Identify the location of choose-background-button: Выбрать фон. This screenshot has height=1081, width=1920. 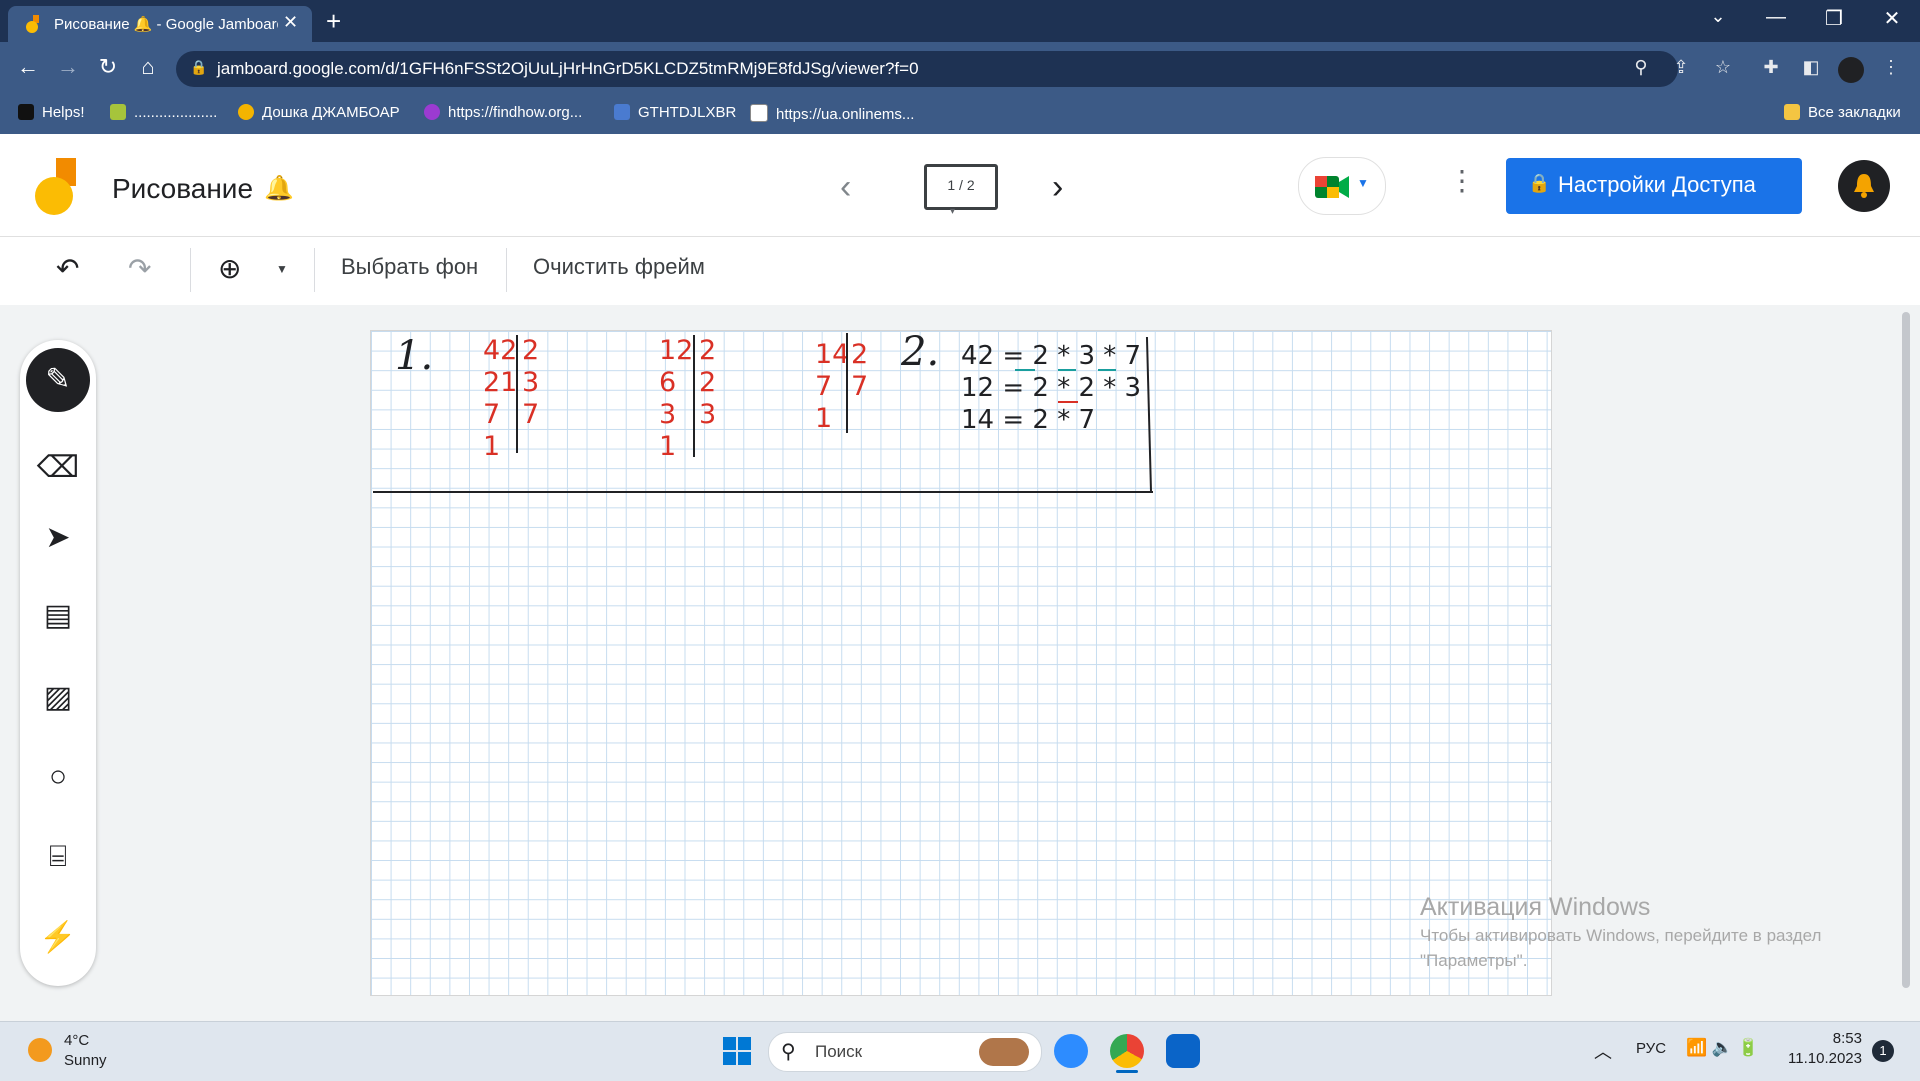
(409, 267).